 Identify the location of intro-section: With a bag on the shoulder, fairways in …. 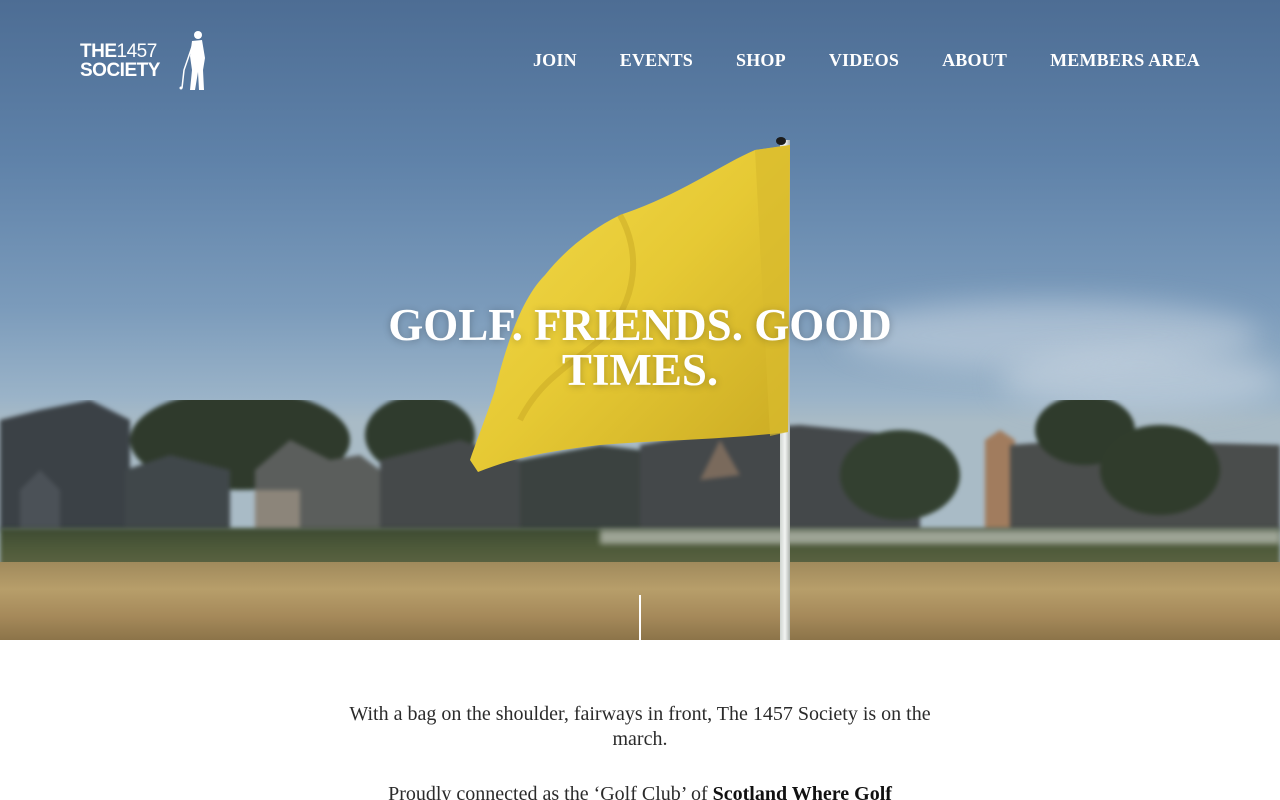
(640, 751).